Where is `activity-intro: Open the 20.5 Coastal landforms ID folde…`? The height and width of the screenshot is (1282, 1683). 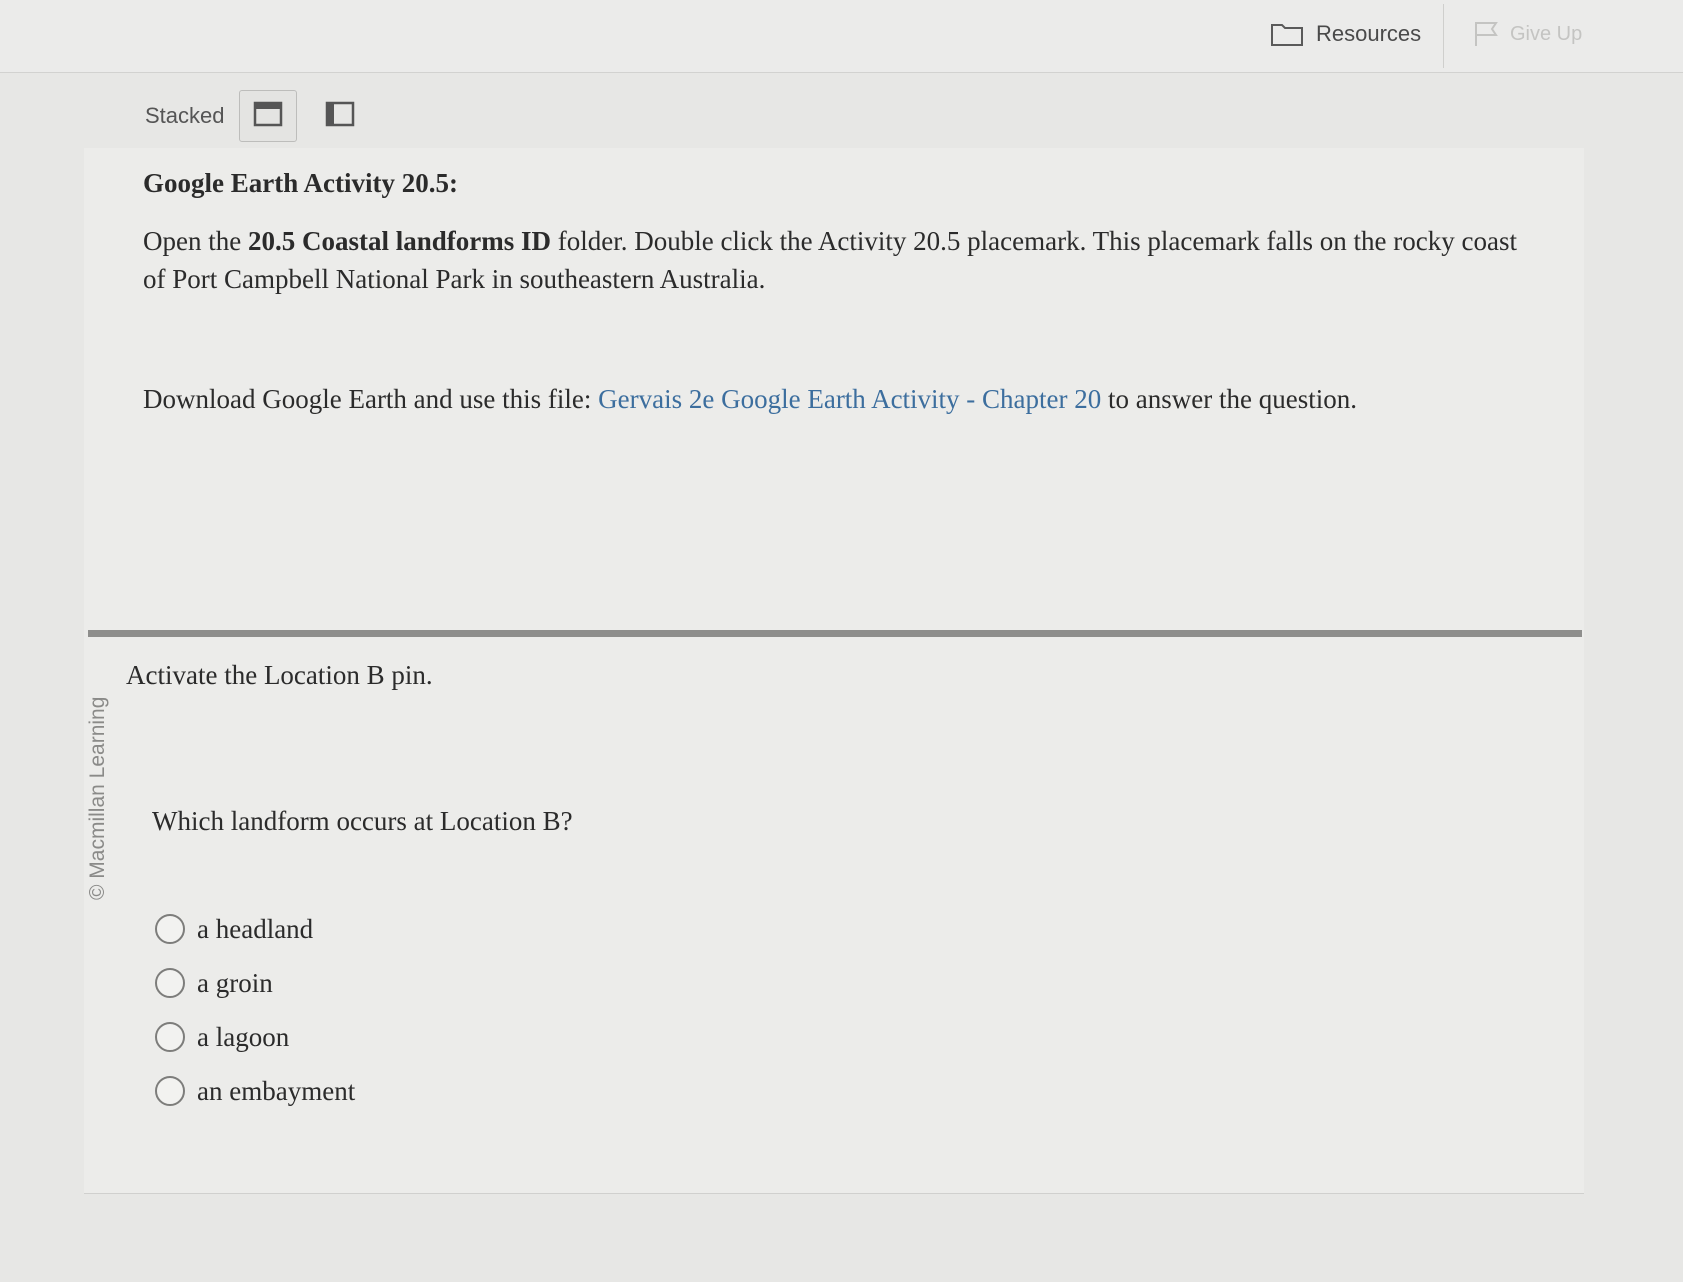
activity-intro: Open the 20.5 Coastal landforms ID folde… is located at coordinates (833, 260).